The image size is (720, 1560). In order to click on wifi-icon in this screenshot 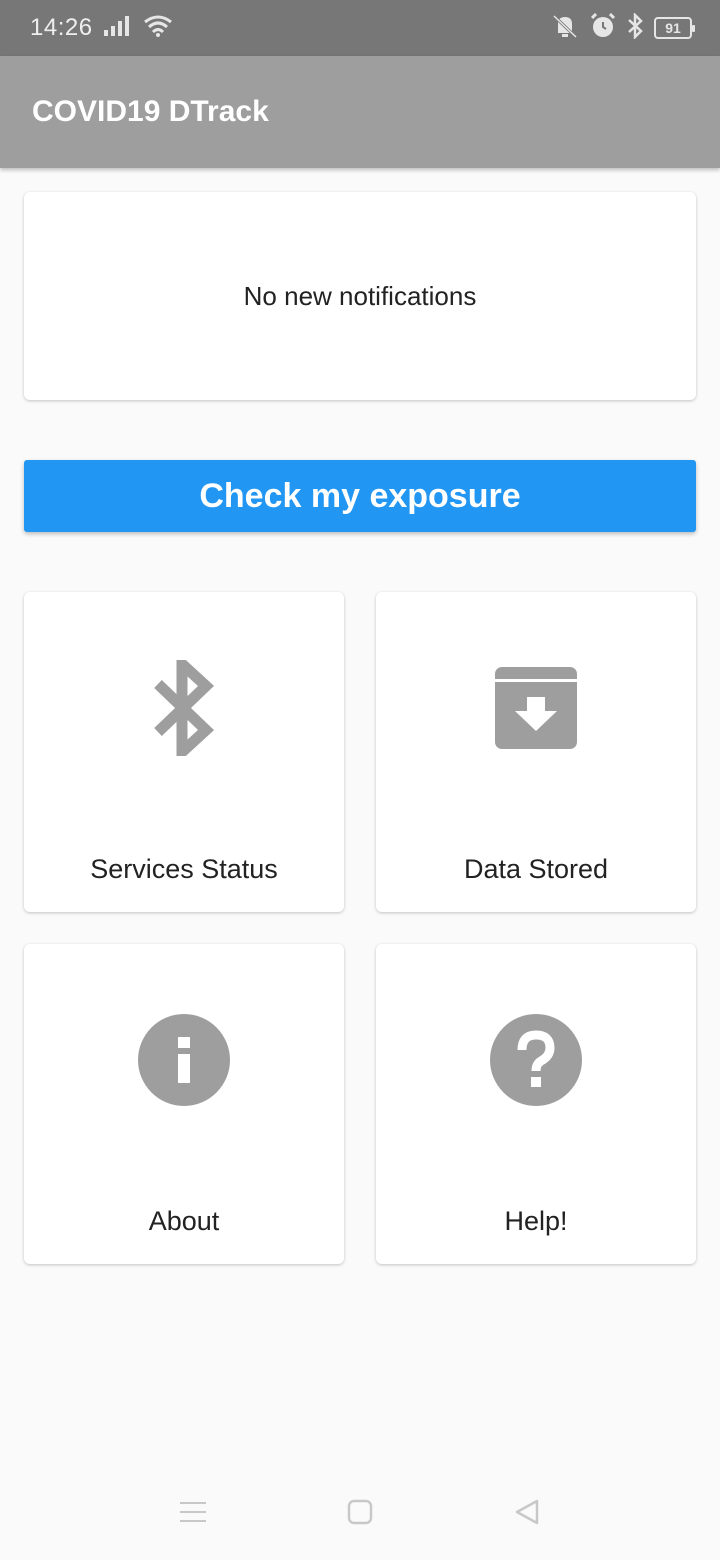, I will do `click(158, 28)`.